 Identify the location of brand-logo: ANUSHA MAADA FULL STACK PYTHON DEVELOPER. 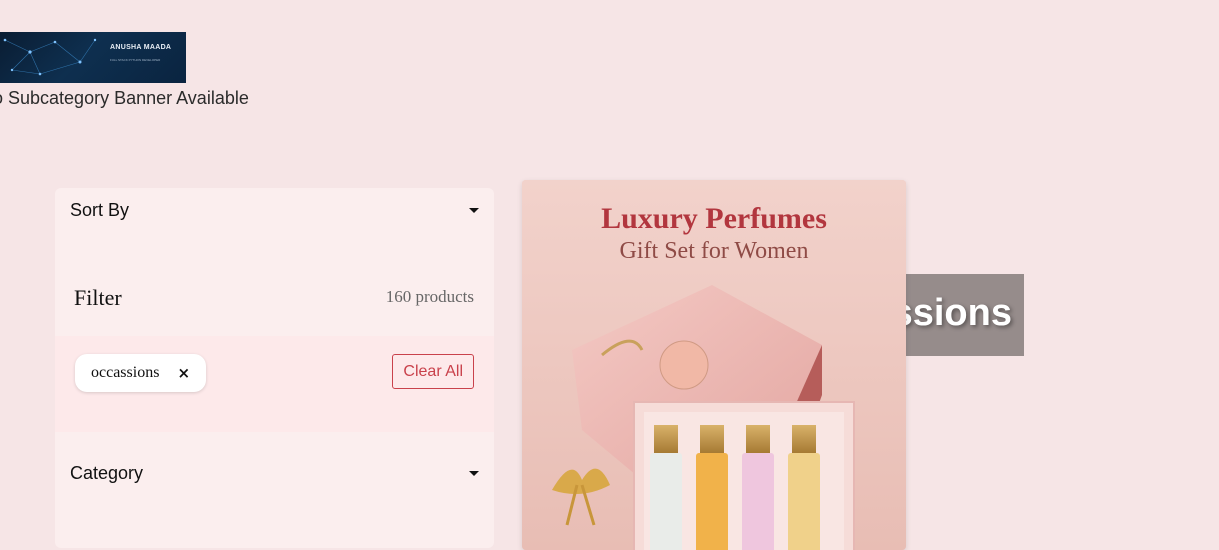
(93, 57).